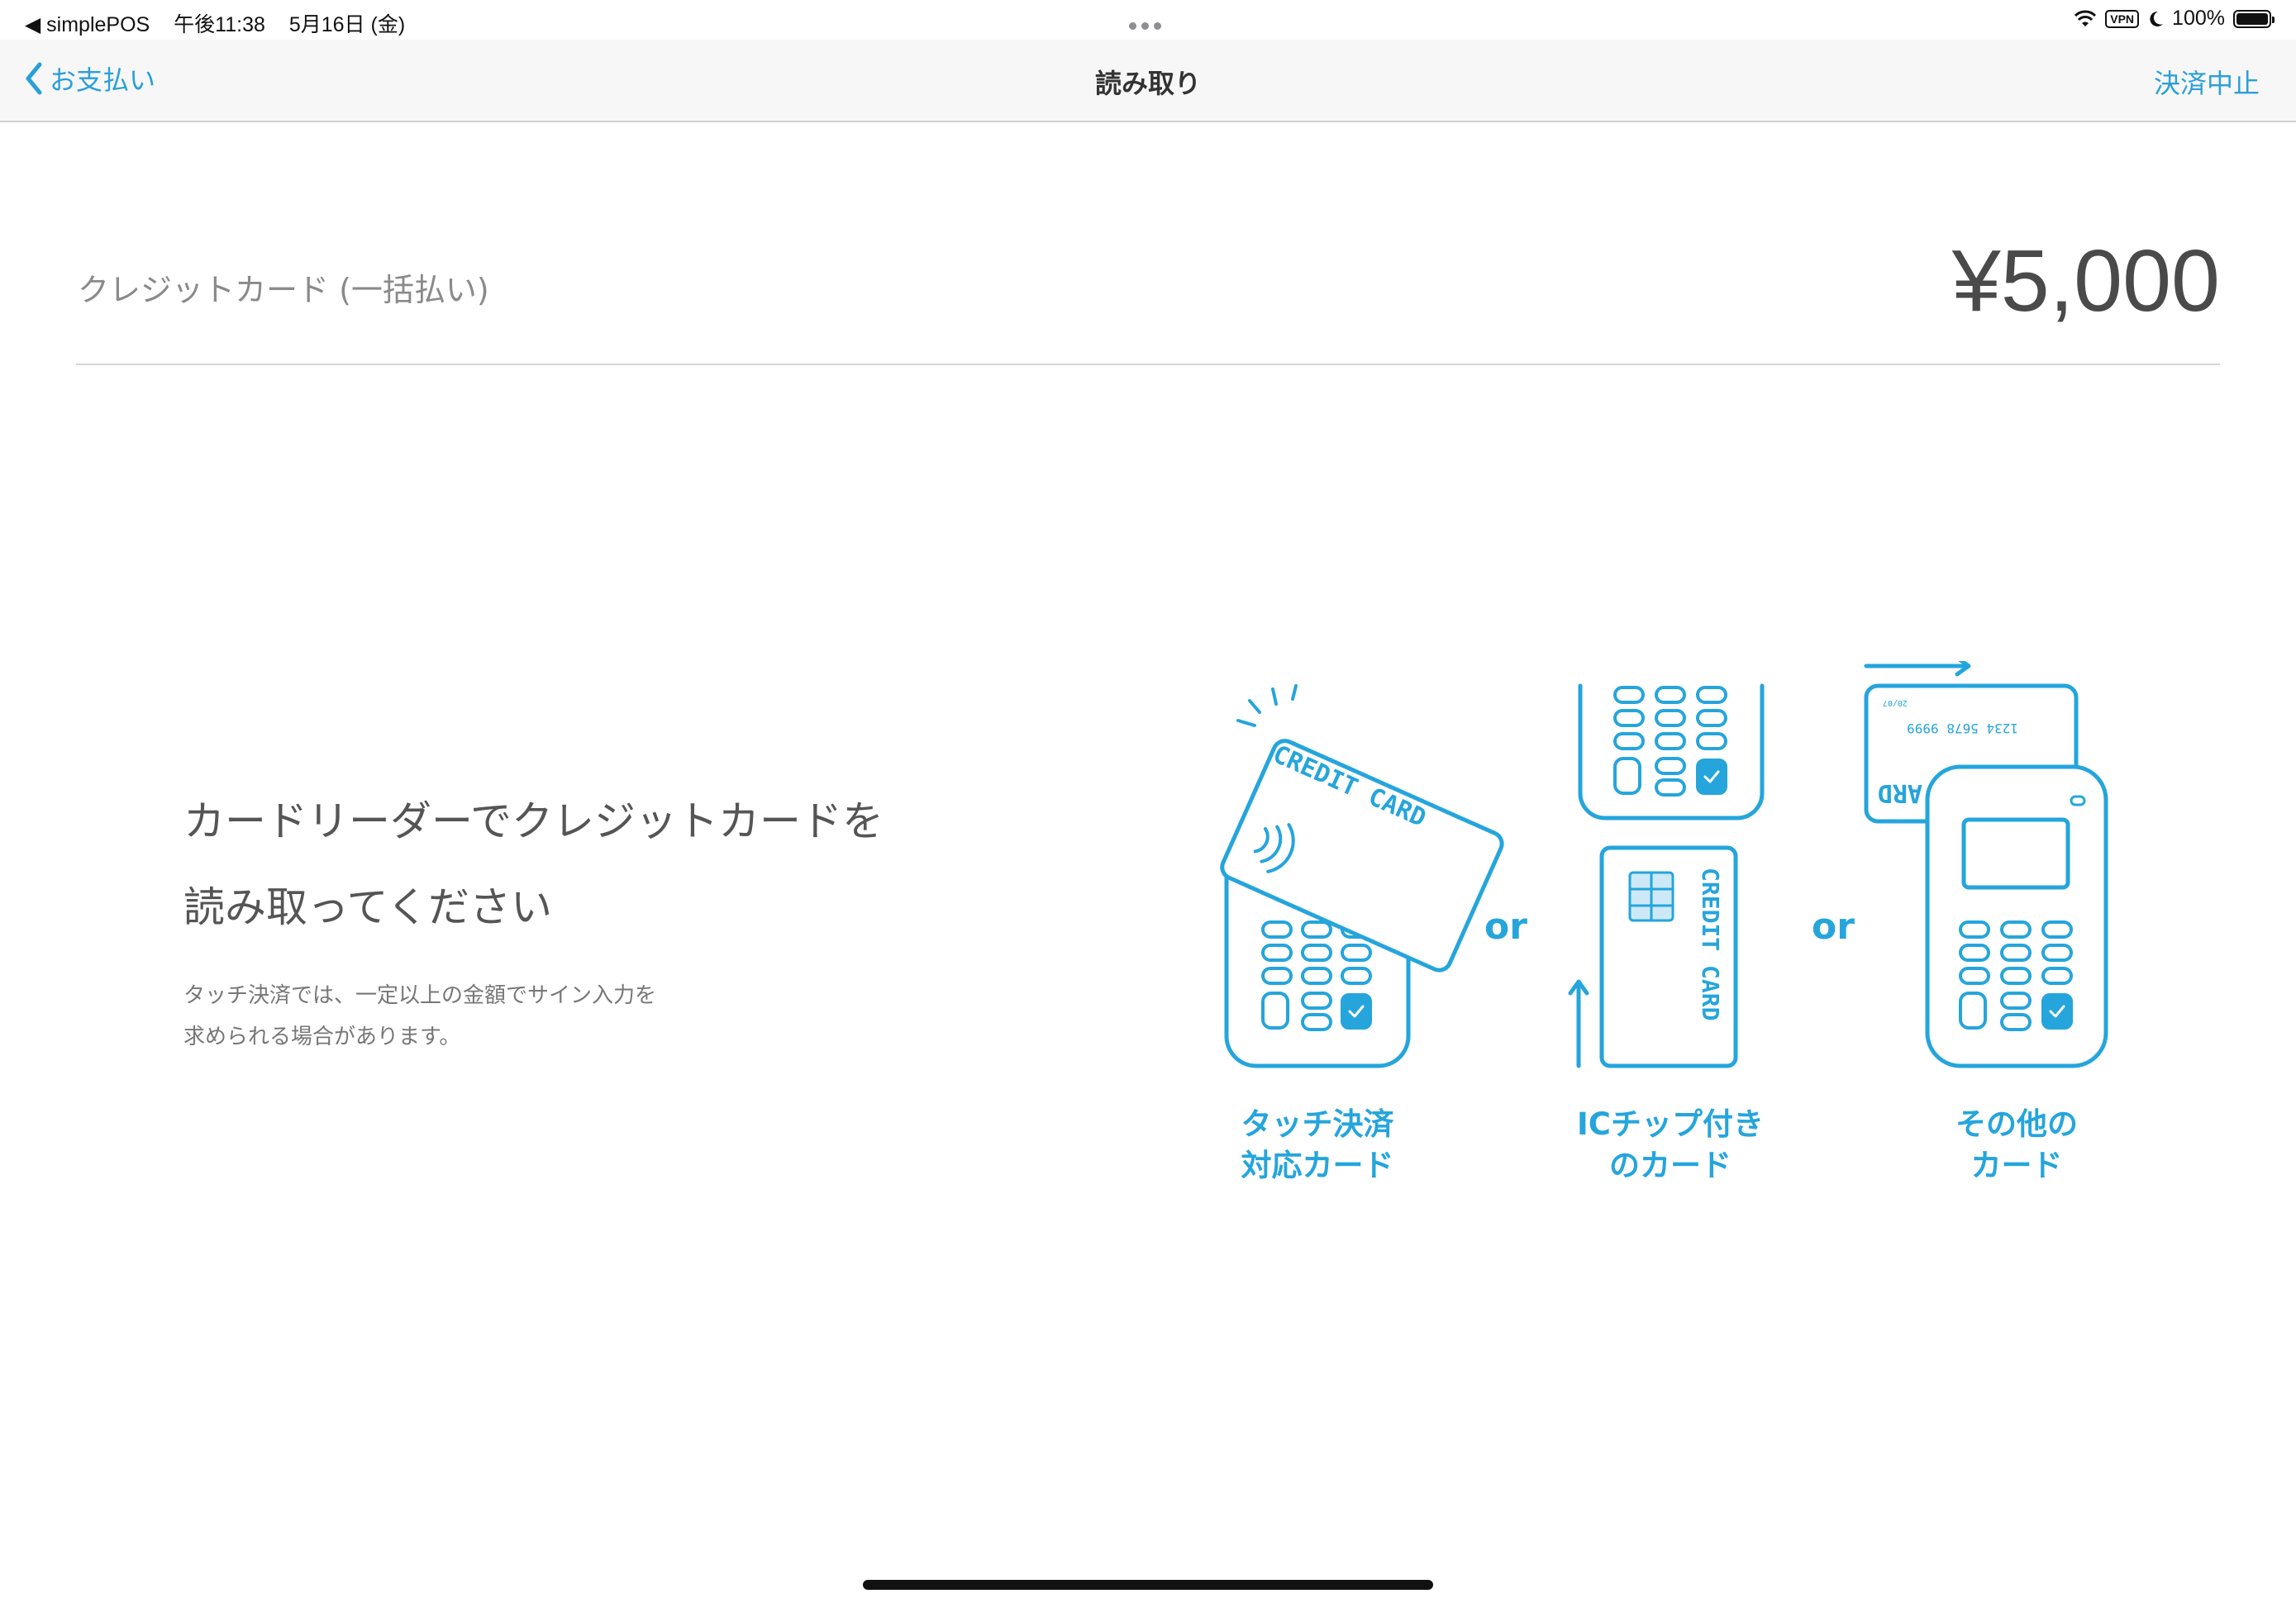  Describe the element at coordinates (533, 821) in the screenshot. I see `instruction-line-1: カードリーダーでクレジットカードを` at that location.